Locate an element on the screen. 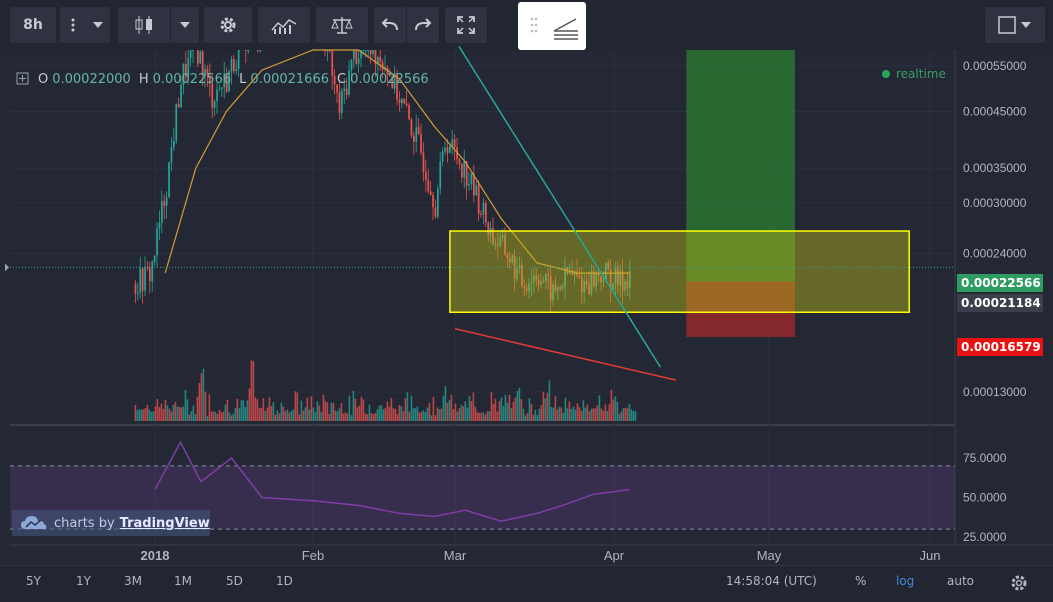 The width and height of the screenshot is (1053, 602). percent-scale-toggle: % is located at coordinates (860, 581).